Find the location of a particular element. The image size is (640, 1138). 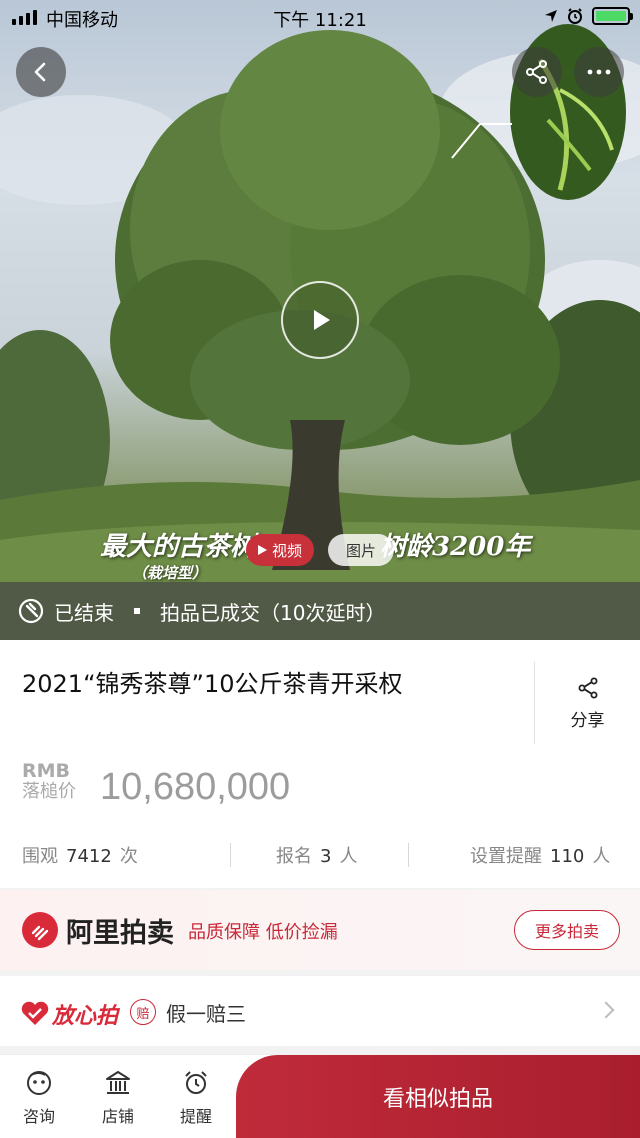

shop-icon is located at coordinates (118, 1082).